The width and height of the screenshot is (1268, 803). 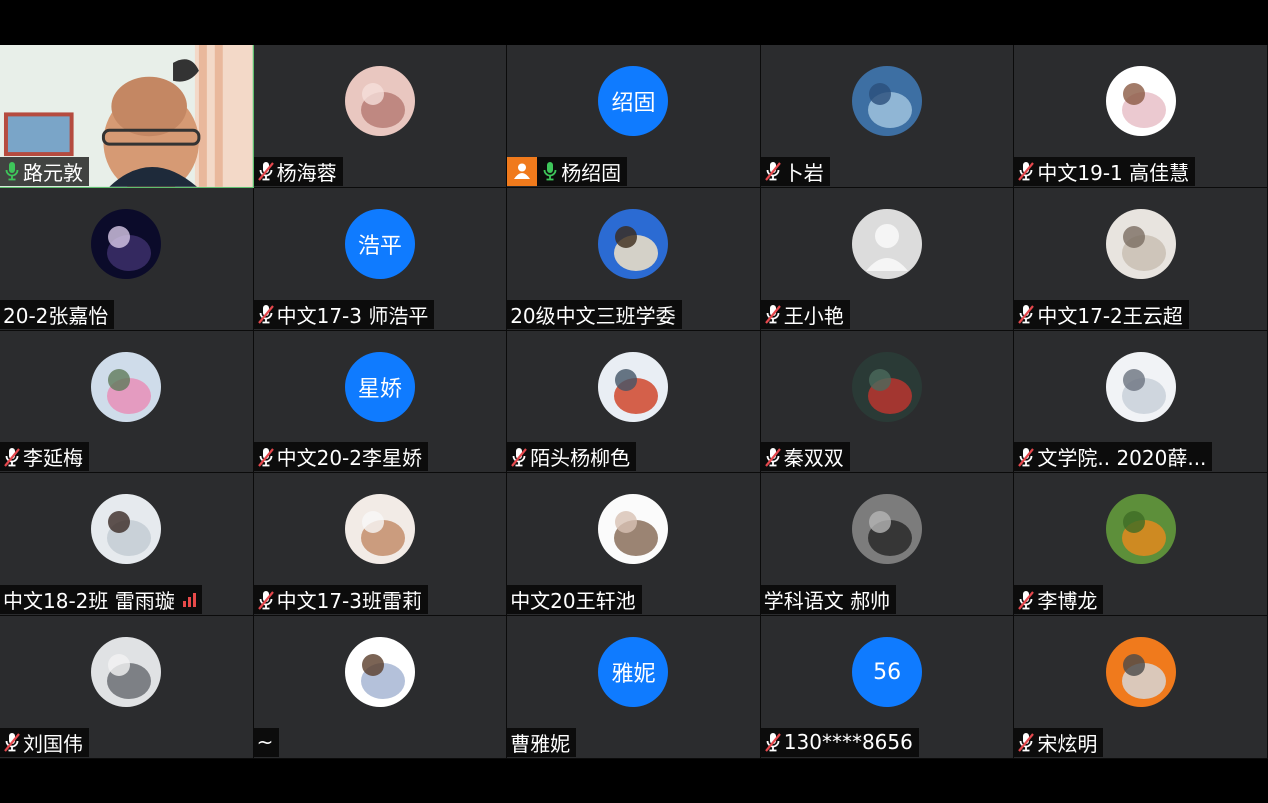 I want to click on name-bar: ~, so click(x=266, y=742).